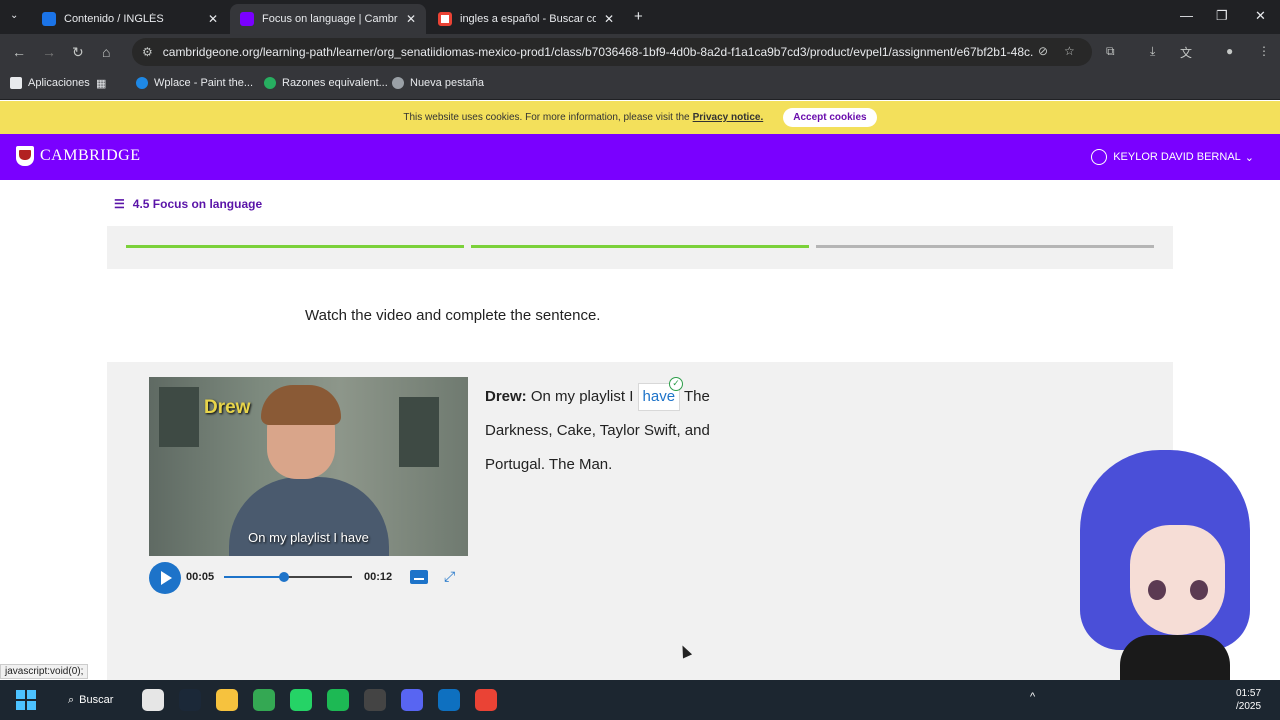  I want to click on forward-icon: →, so click(49, 52).